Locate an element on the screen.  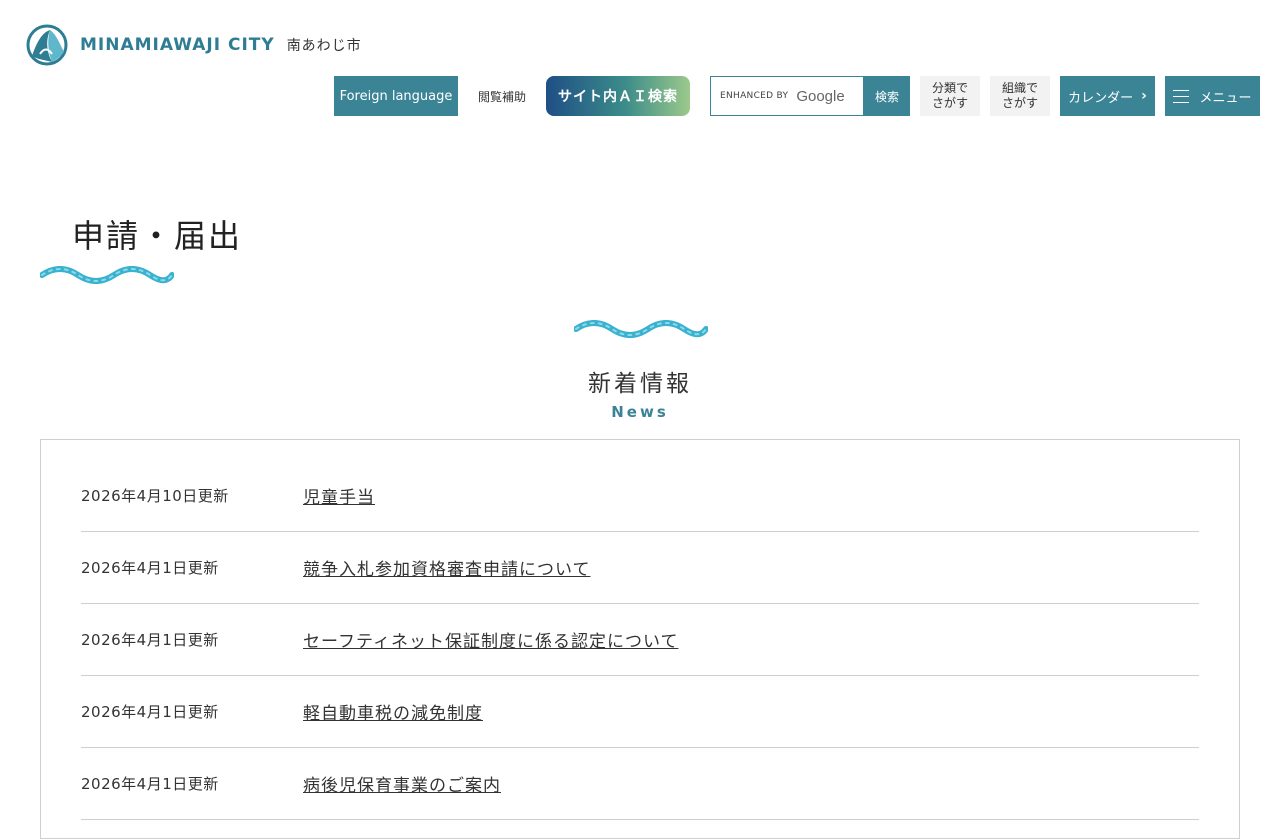
calendar-button: カレンダー › is located at coordinates (1107, 96).